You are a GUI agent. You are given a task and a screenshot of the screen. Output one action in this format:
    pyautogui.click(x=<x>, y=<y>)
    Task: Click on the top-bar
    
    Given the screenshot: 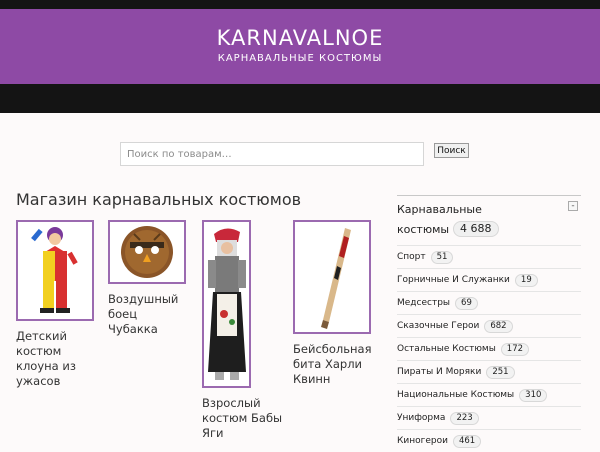 What is the action you would take?
    pyautogui.click(x=300, y=4)
    